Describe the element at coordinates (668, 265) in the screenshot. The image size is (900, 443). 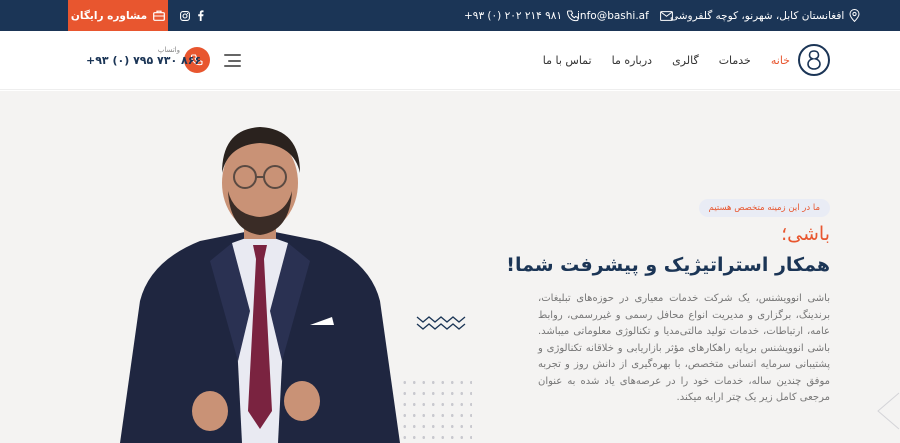
I see `hero-title: همکار استراتیژیک و پیشرفت شما!` at that location.